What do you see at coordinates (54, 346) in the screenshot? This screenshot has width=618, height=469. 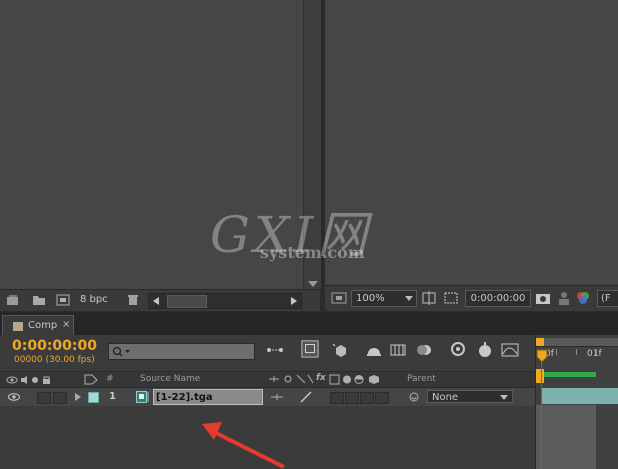 I see `current-time: 0:00:00:00` at bounding box center [54, 346].